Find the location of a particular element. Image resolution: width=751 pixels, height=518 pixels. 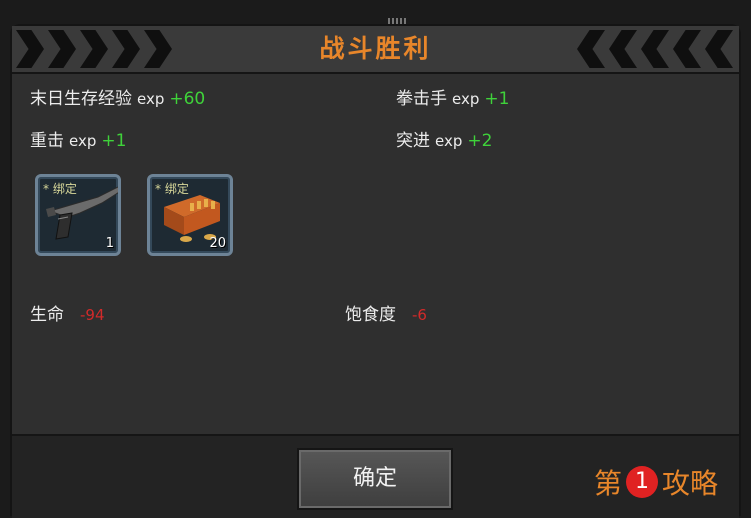

stat-value: -94 is located at coordinates (92, 315).